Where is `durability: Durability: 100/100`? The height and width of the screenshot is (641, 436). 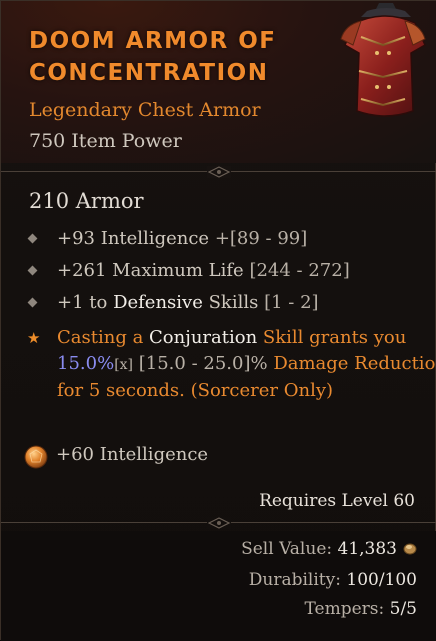
durability: Durability: 100/100 is located at coordinates (333, 580).